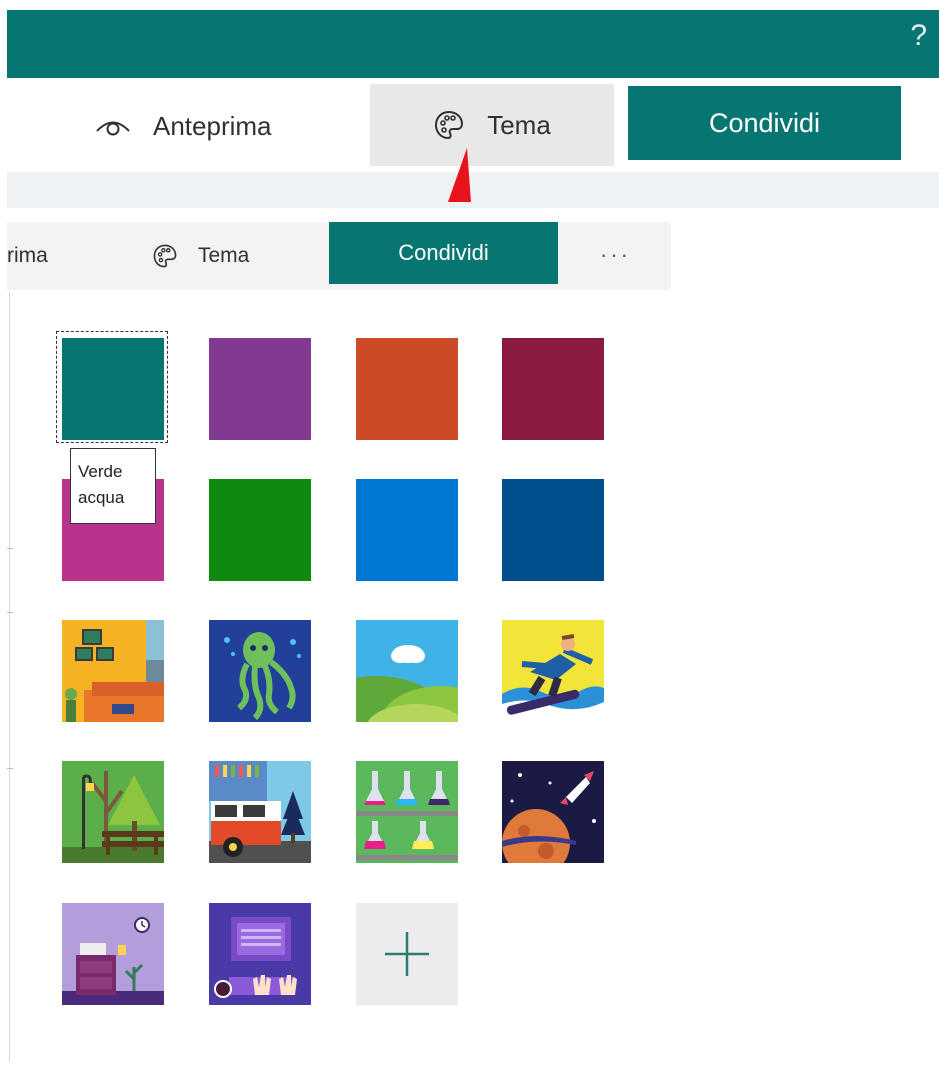 The image size is (939, 1077). I want to click on share-button: Condividi, so click(443, 253).